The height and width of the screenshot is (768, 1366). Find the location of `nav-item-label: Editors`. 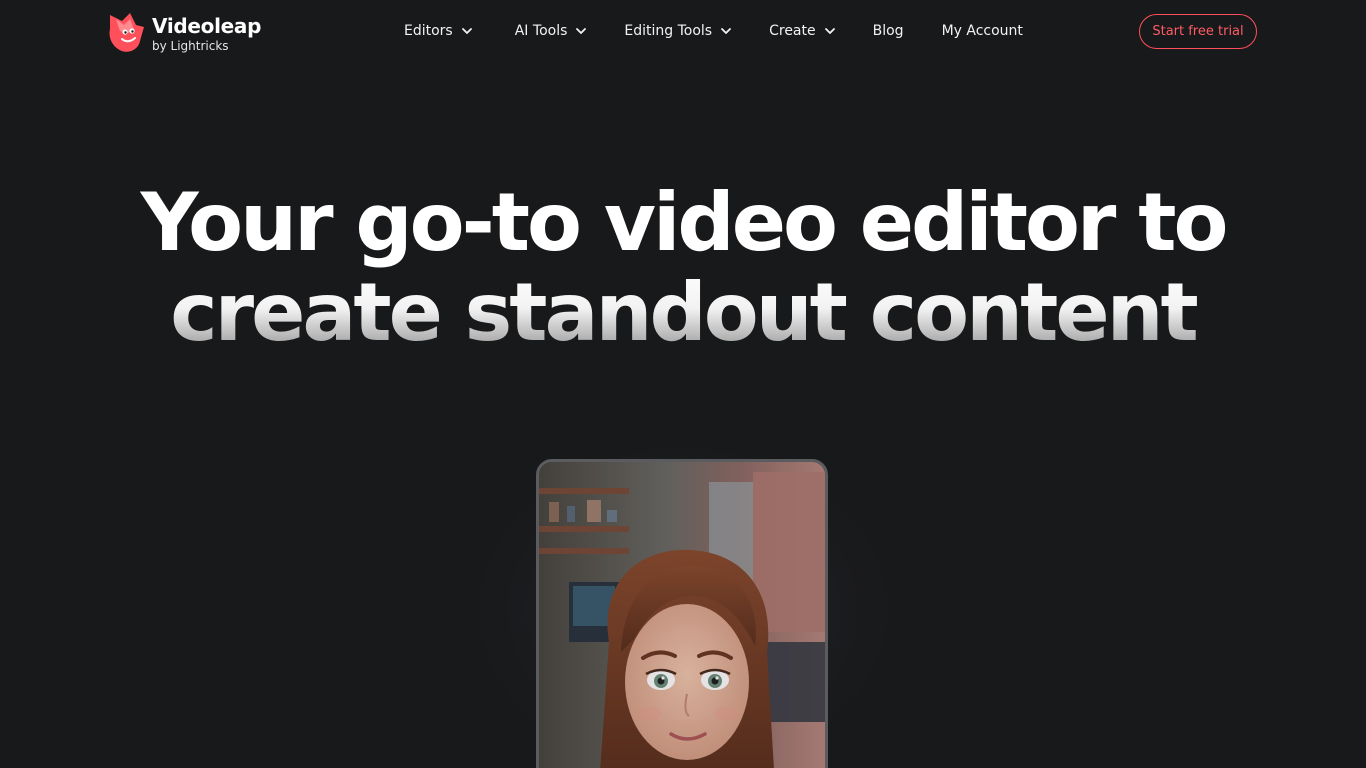

nav-item-label: Editors is located at coordinates (428, 31).